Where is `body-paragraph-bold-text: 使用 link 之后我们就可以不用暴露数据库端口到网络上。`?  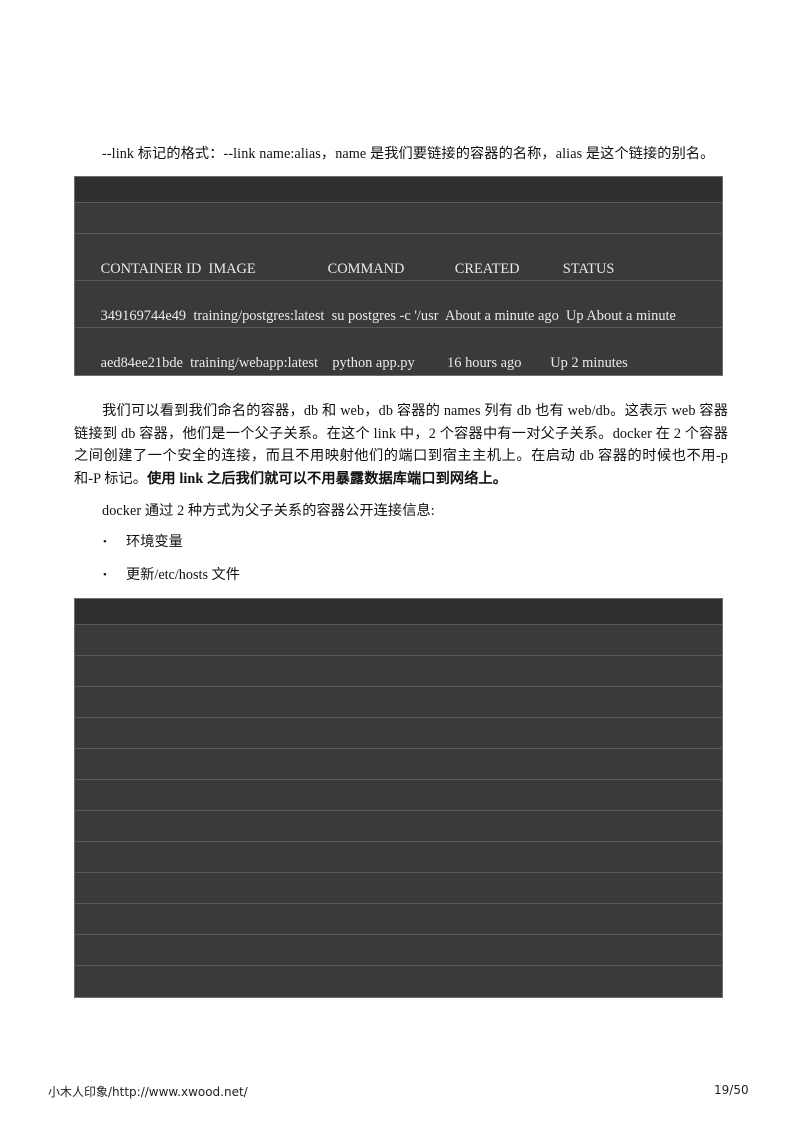
body-paragraph-bold-text: 使用 link 之后我们就可以不用暴露数据库端口到网络上。 is located at coordinates (327, 478).